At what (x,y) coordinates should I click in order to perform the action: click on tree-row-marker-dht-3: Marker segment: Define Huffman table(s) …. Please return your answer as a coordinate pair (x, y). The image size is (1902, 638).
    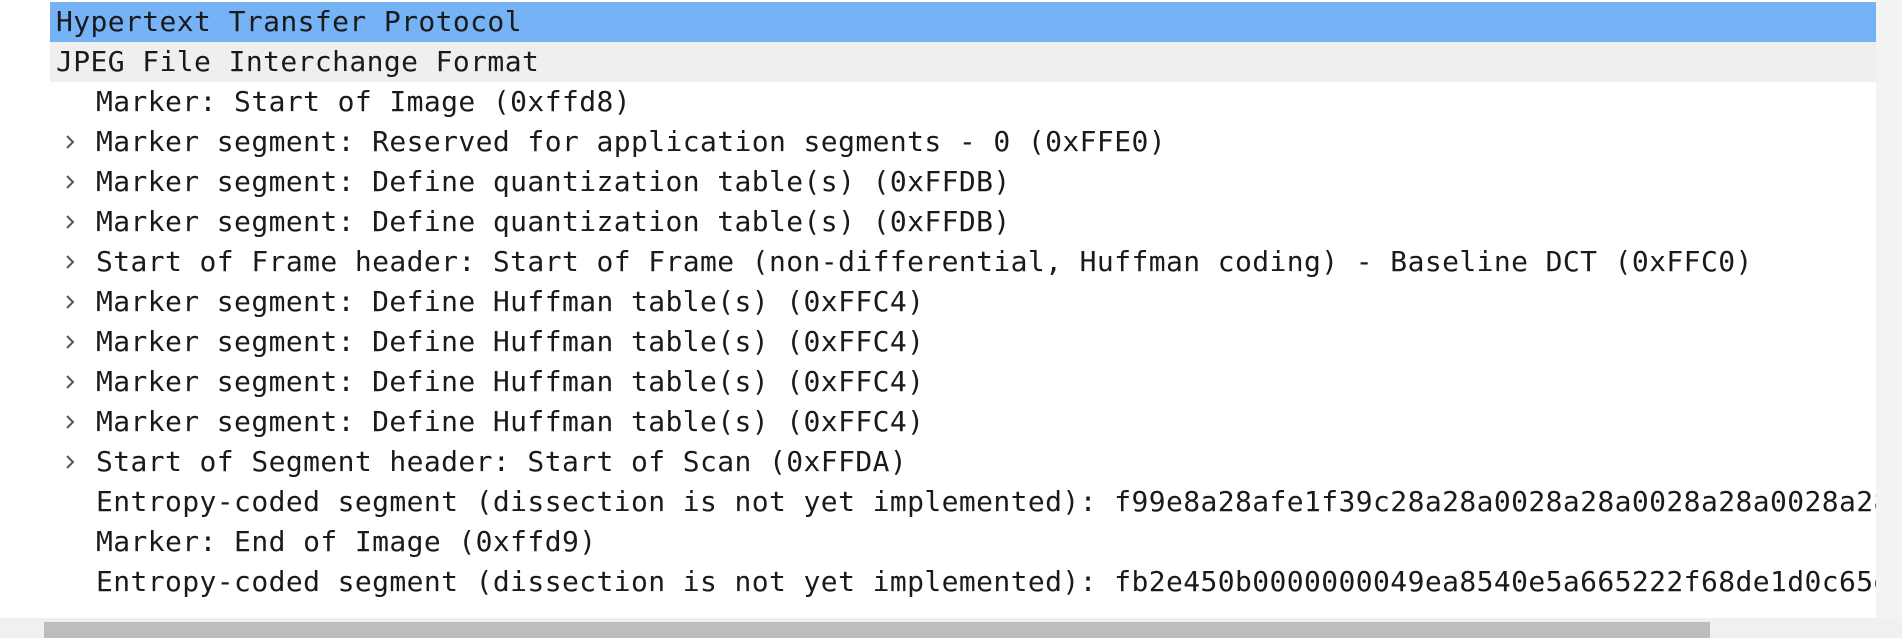
    Looking at the image, I should click on (963, 382).